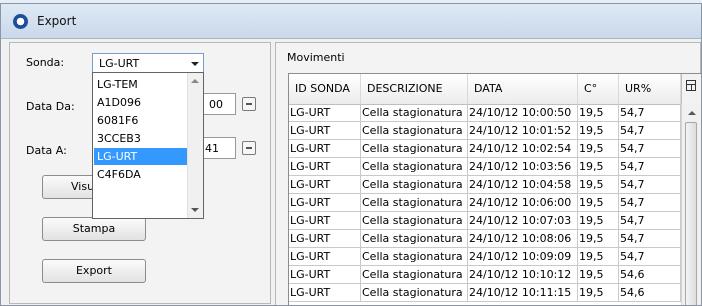  I want to click on sonda-option: A1D096, so click(141, 102).